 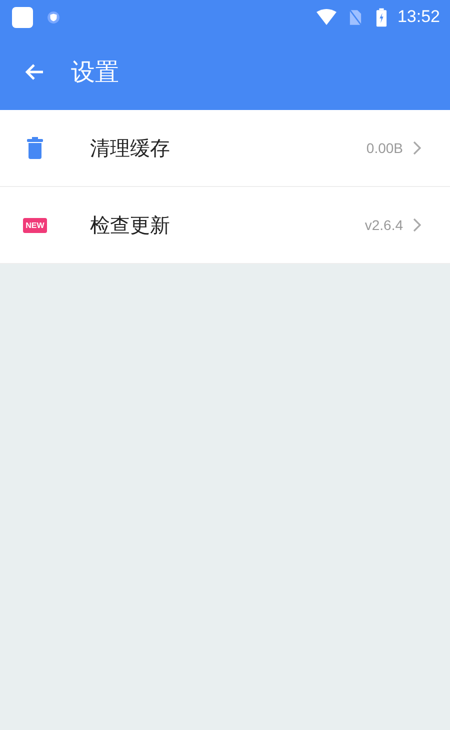 What do you see at coordinates (35, 148) in the screenshot?
I see `trash-icon` at bounding box center [35, 148].